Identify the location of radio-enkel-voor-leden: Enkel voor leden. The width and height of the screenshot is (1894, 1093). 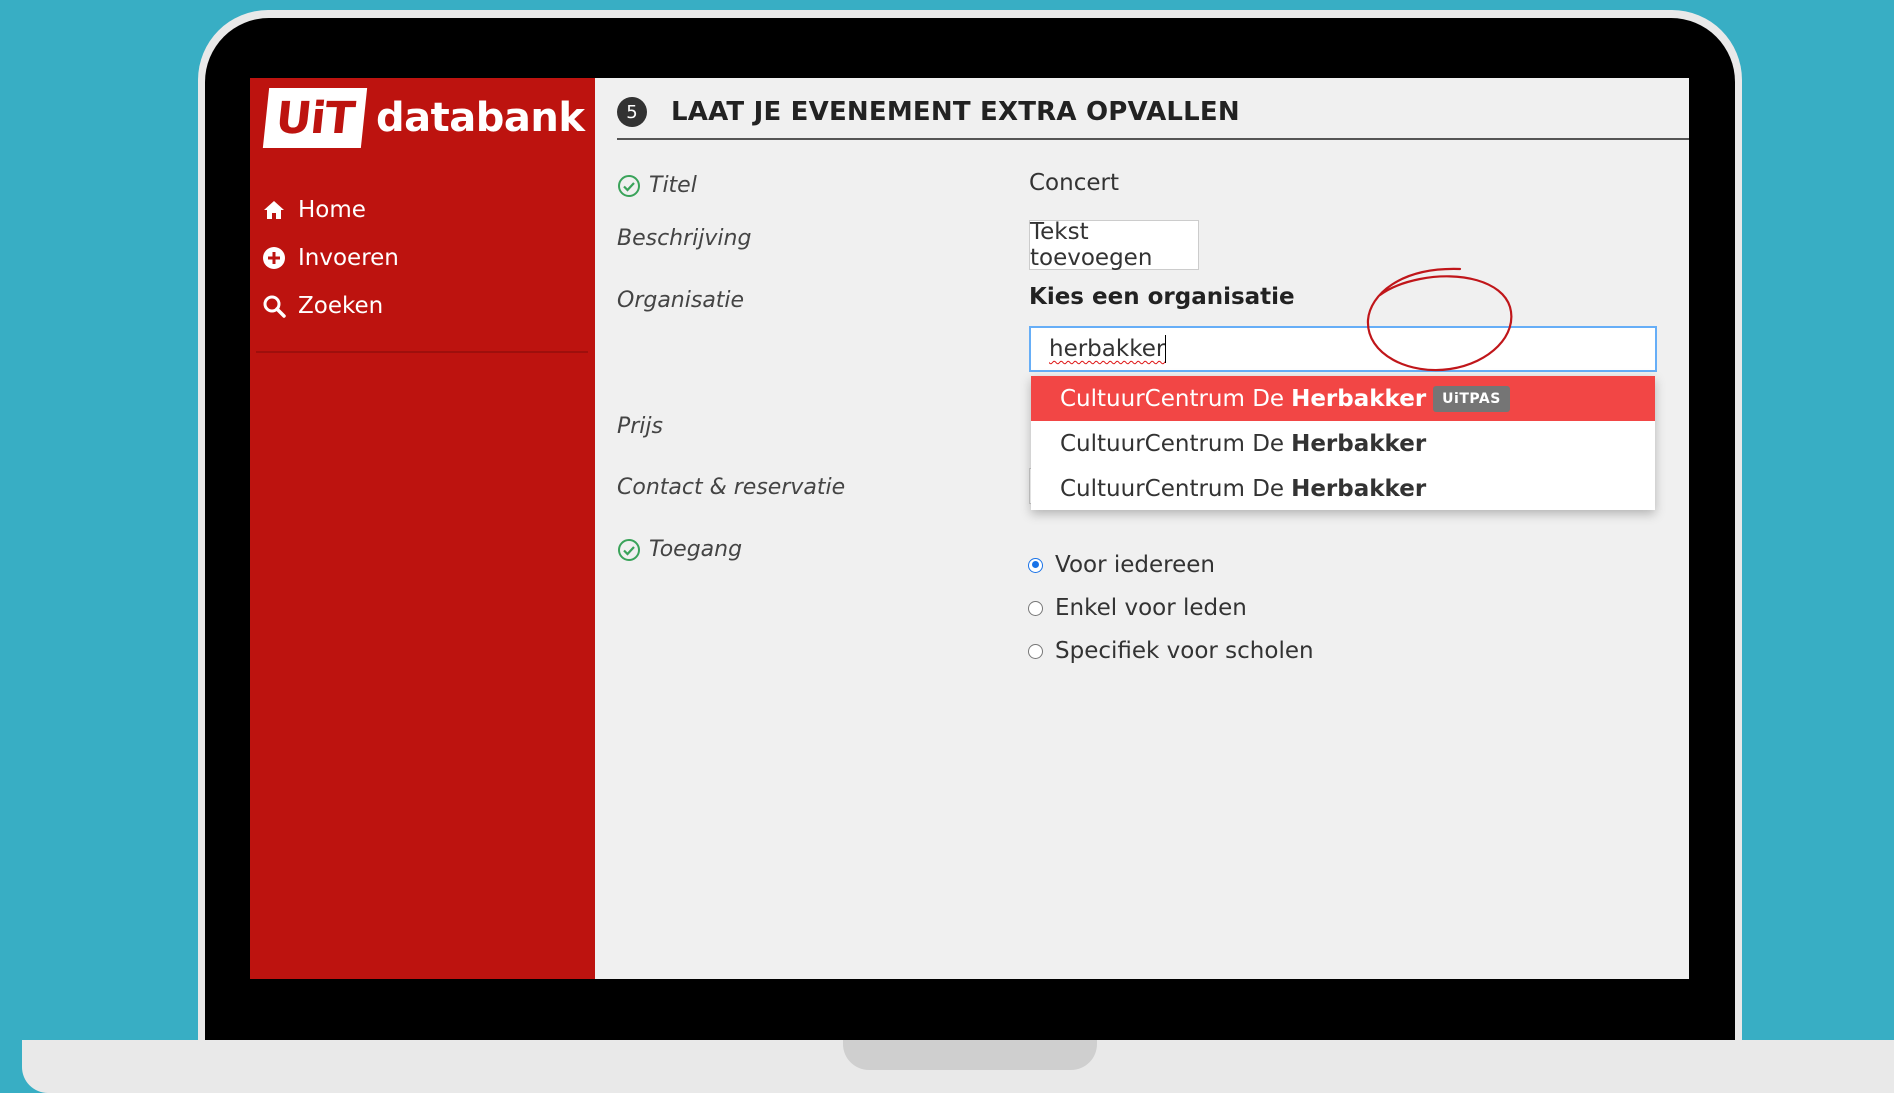
(1137, 608).